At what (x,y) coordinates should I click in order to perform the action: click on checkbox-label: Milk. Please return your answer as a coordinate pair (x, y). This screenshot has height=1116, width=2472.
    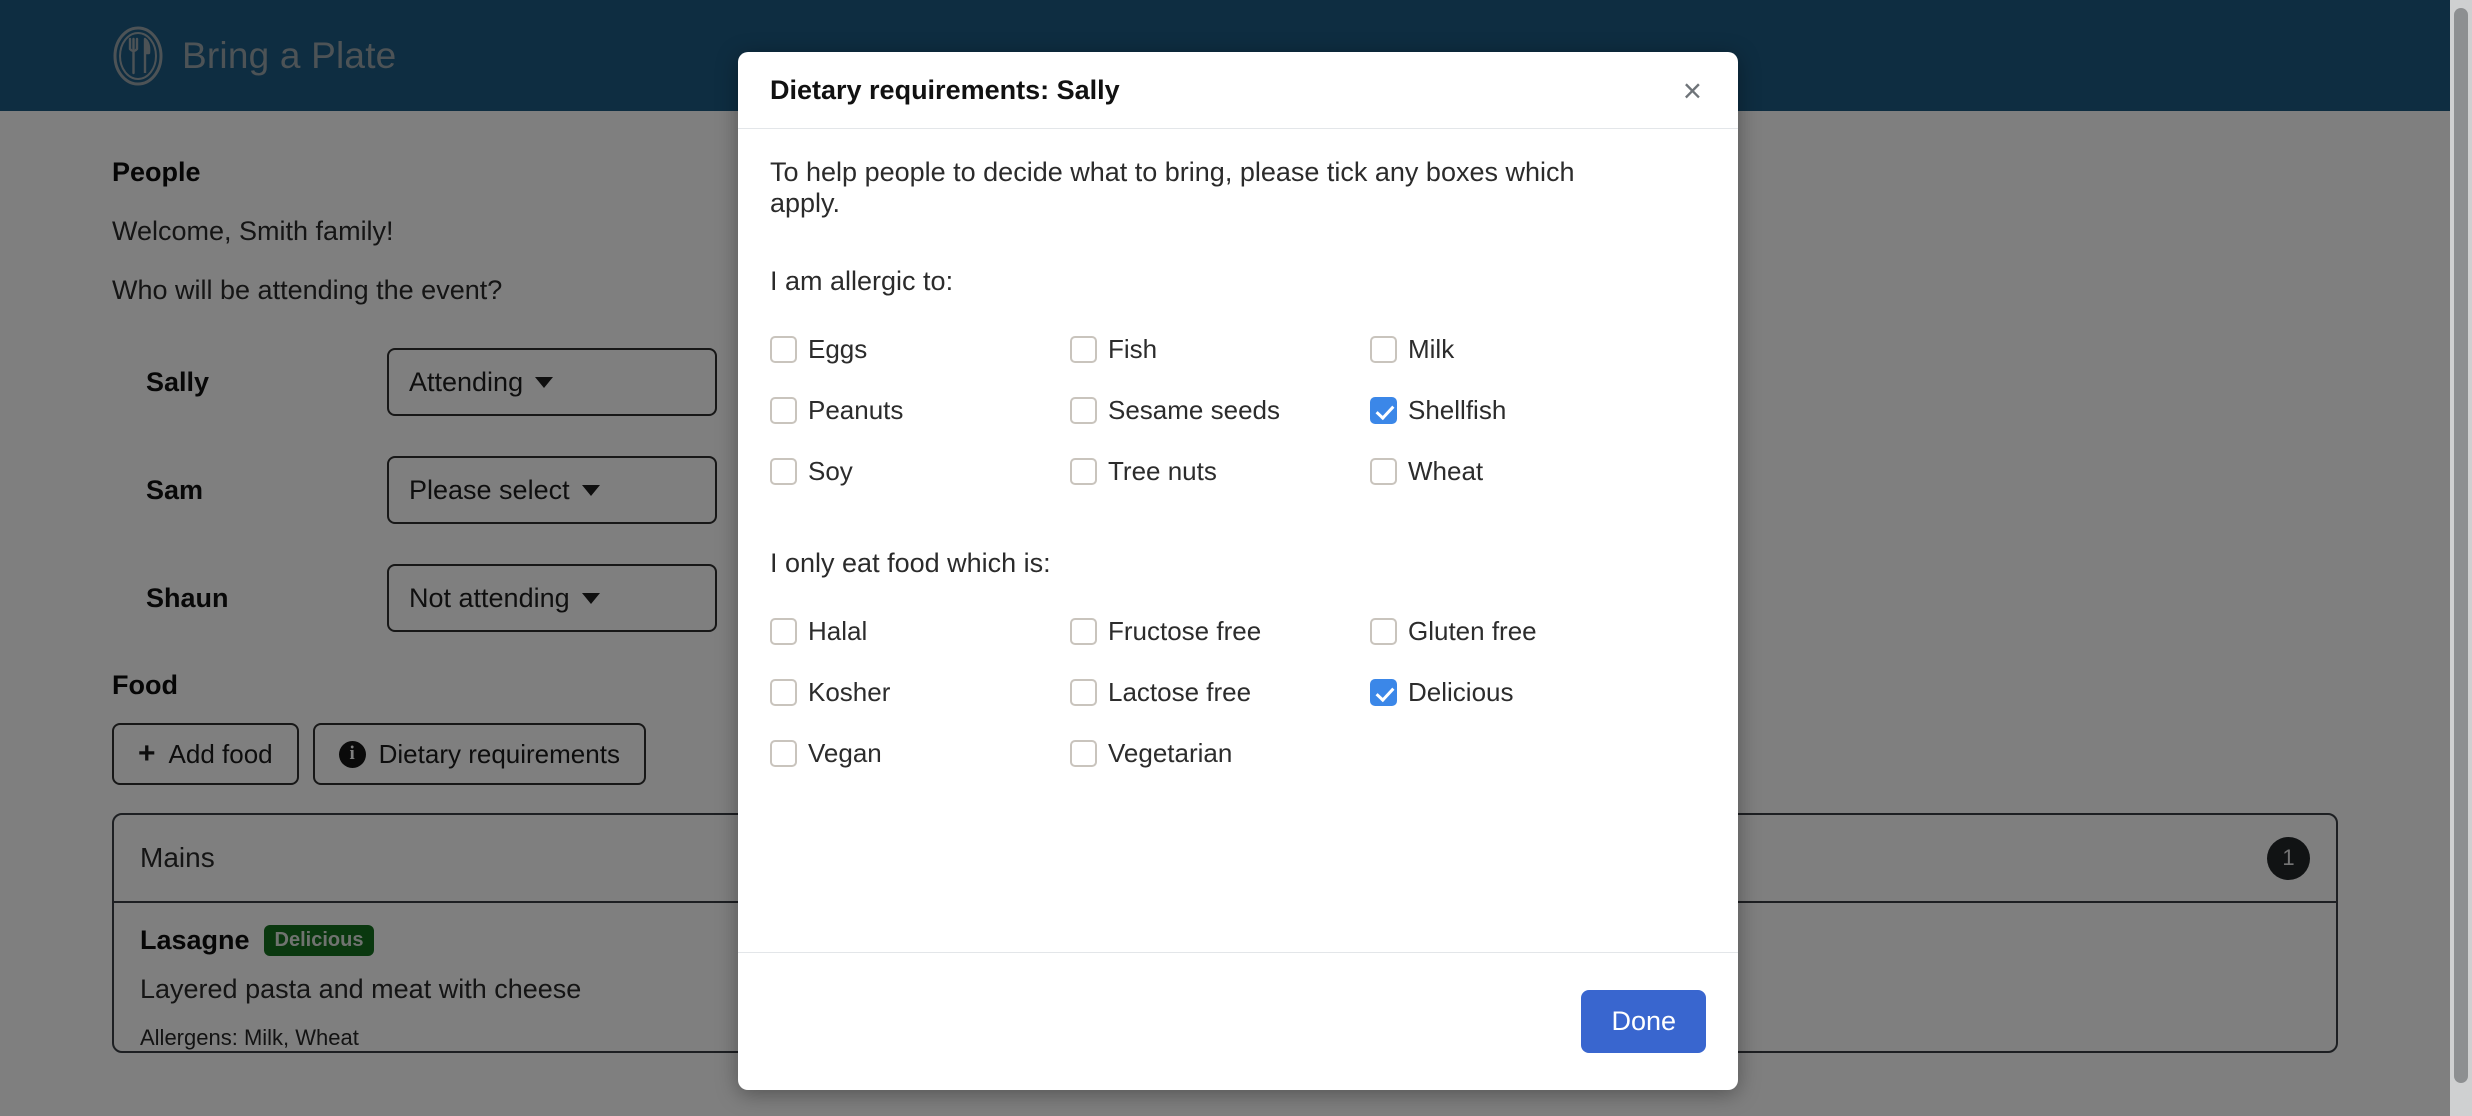
    Looking at the image, I should click on (1431, 348).